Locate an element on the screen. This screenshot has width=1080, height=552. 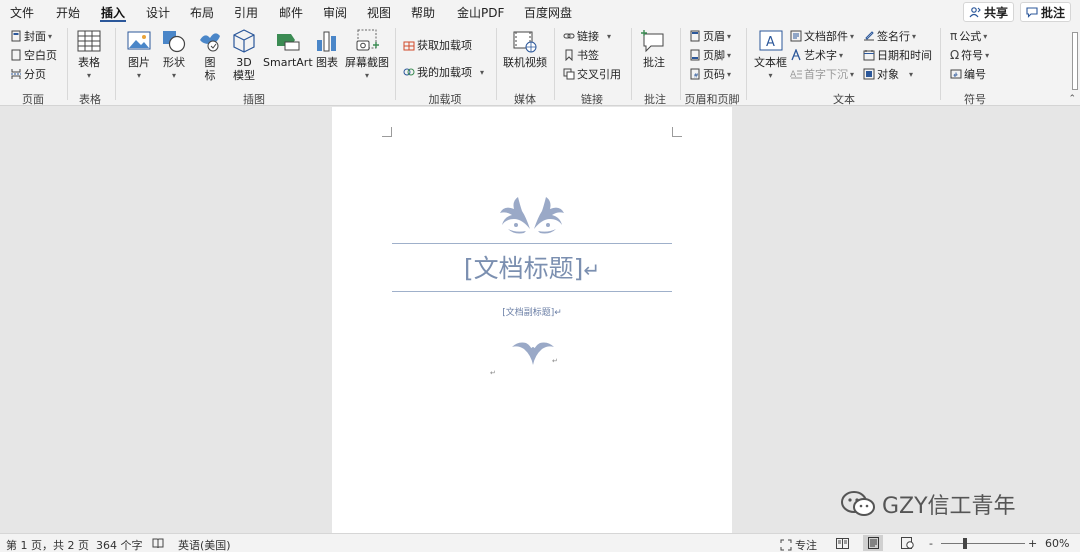
menu-file: 文件 is located at coordinates (22, 12).